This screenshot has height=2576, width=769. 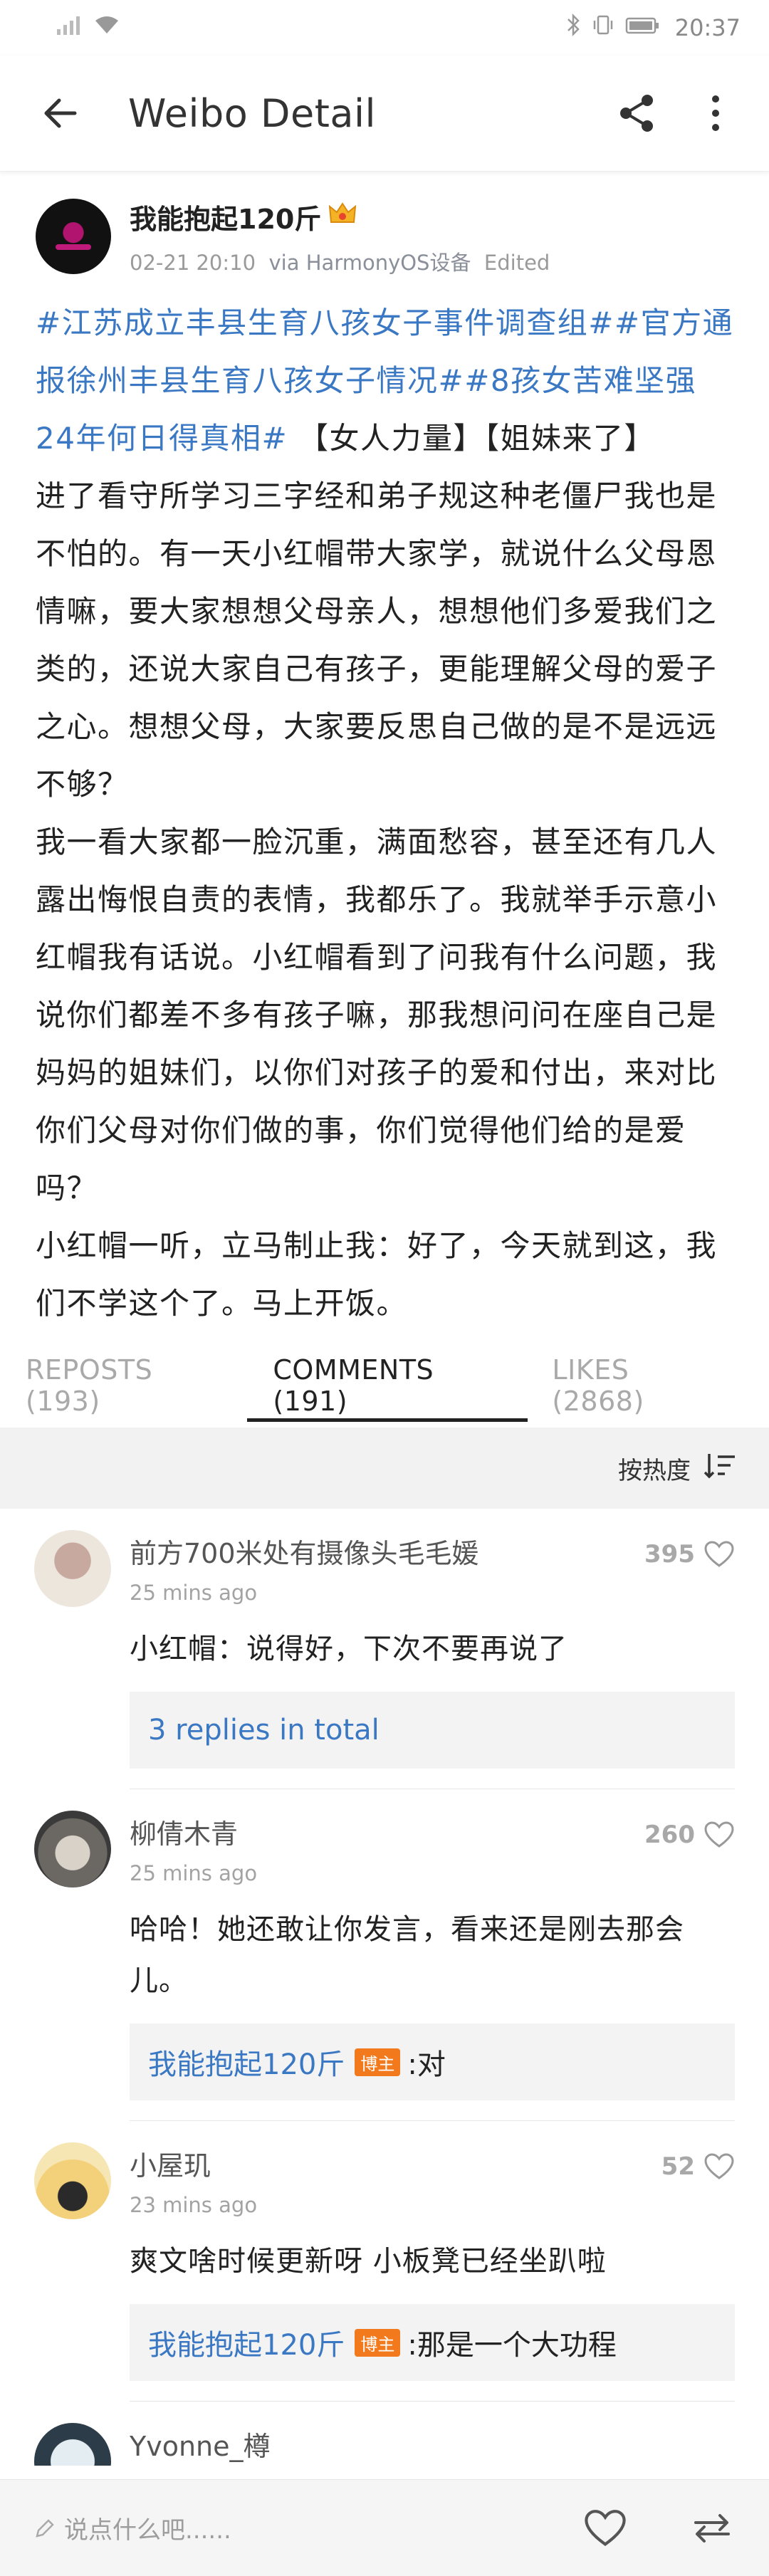 What do you see at coordinates (70, 28) in the screenshot?
I see `signal-icon` at bounding box center [70, 28].